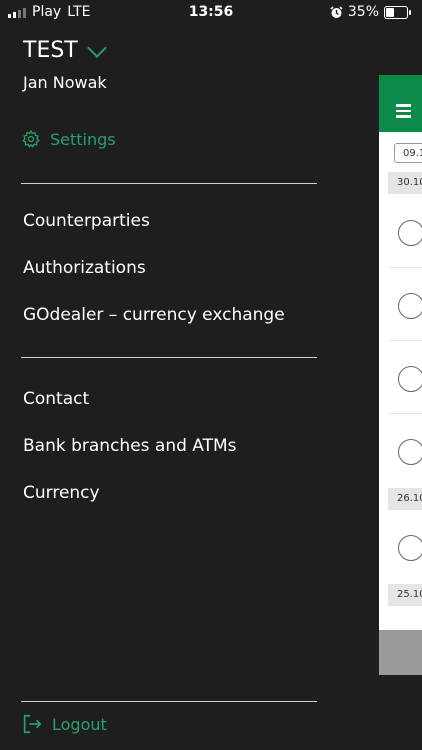 The image size is (422, 750). Describe the element at coordinates (390, 12) in the screenshot. I see `battery-fill` at that location.